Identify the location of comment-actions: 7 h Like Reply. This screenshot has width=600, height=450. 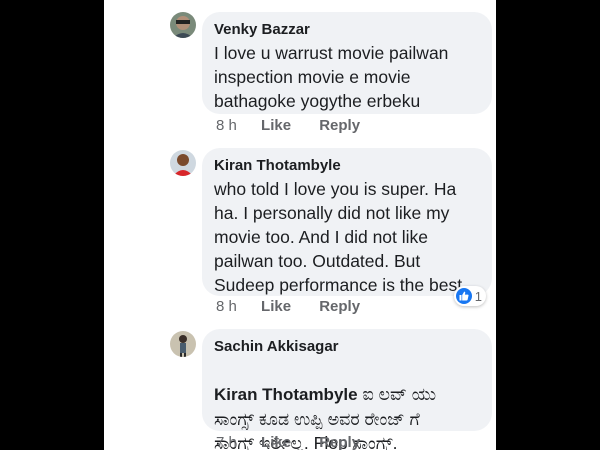
(288, 441).